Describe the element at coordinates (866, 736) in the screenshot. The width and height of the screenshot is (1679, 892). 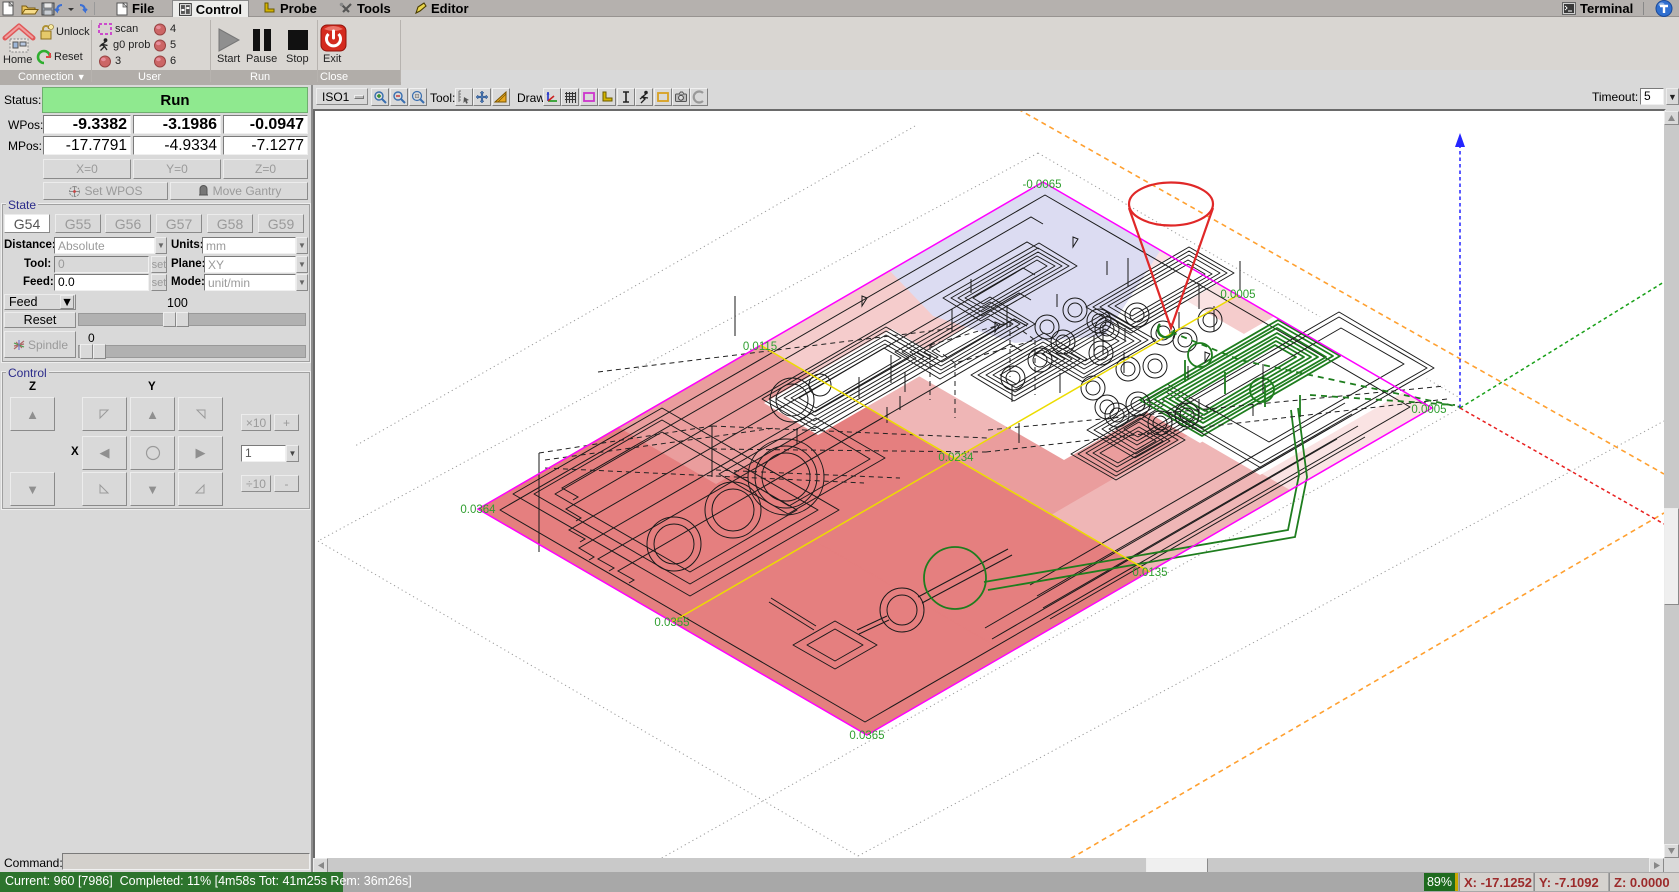
I see `svg-text: 0.0365` at that location.